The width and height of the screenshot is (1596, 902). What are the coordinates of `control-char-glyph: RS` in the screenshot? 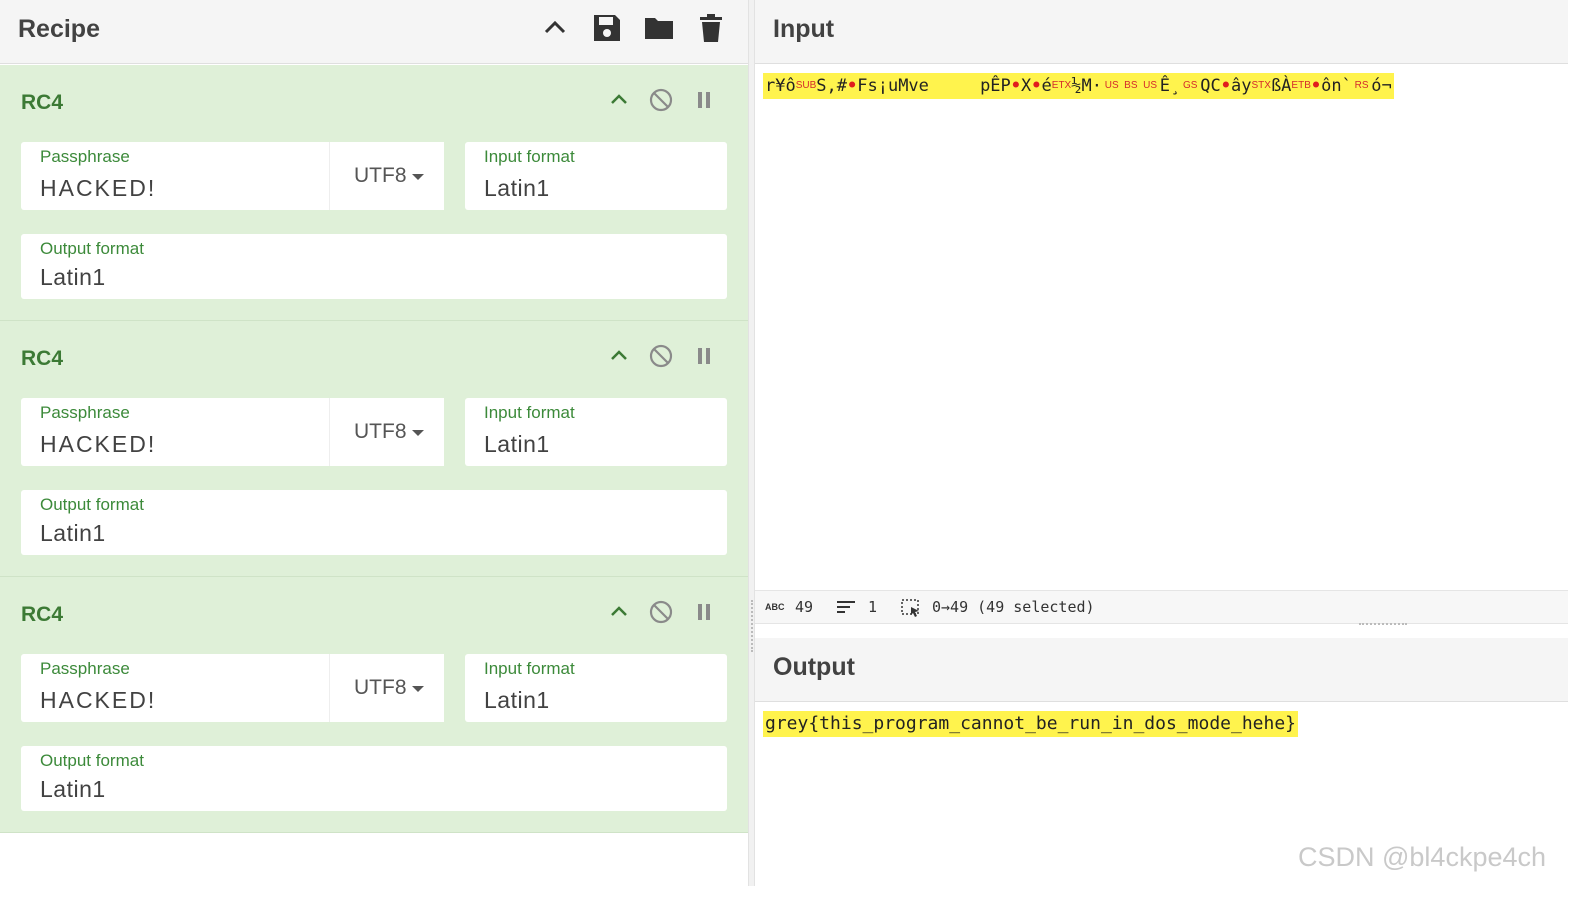 It's located at (1361, 85).